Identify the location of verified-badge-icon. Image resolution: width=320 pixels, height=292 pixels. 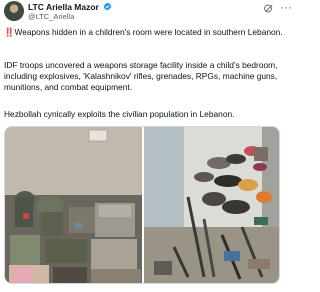
(108, 6).